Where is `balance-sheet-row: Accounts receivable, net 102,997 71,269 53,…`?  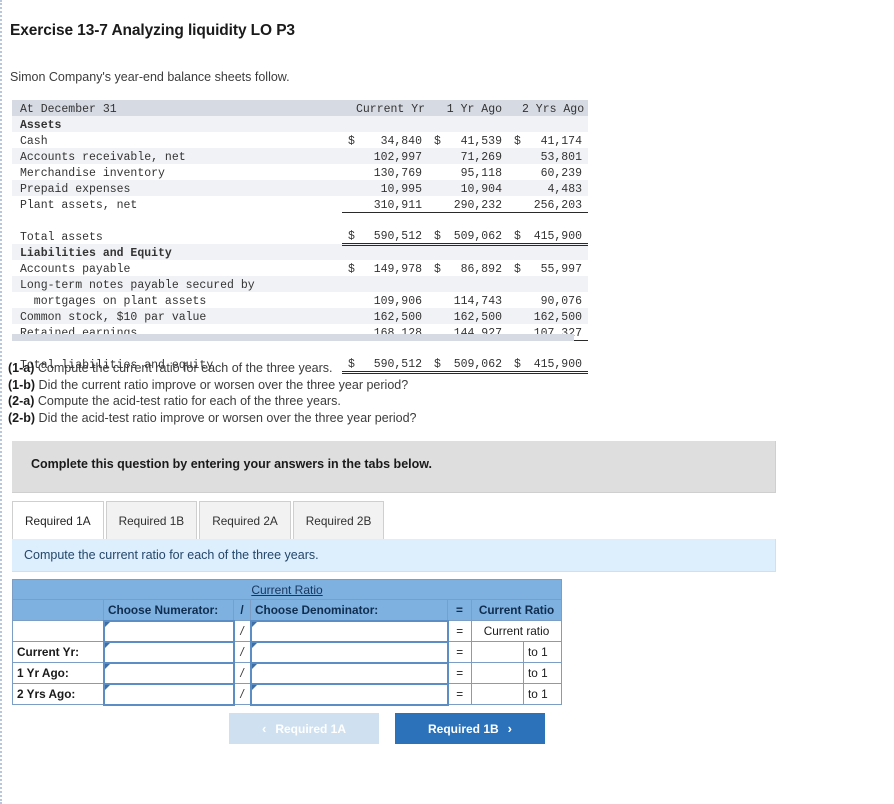 balance-sheet-row: Accounts receivable, net 102,997 71,269 53,… is located at coordinates (300, 156).